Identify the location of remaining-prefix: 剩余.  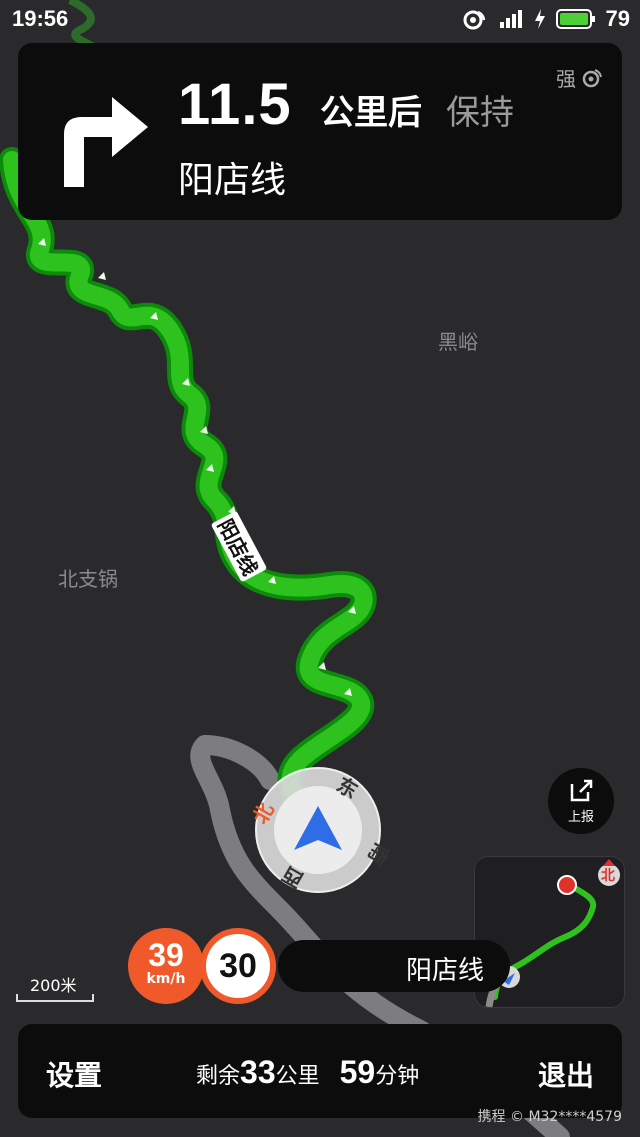
(218, 1076).